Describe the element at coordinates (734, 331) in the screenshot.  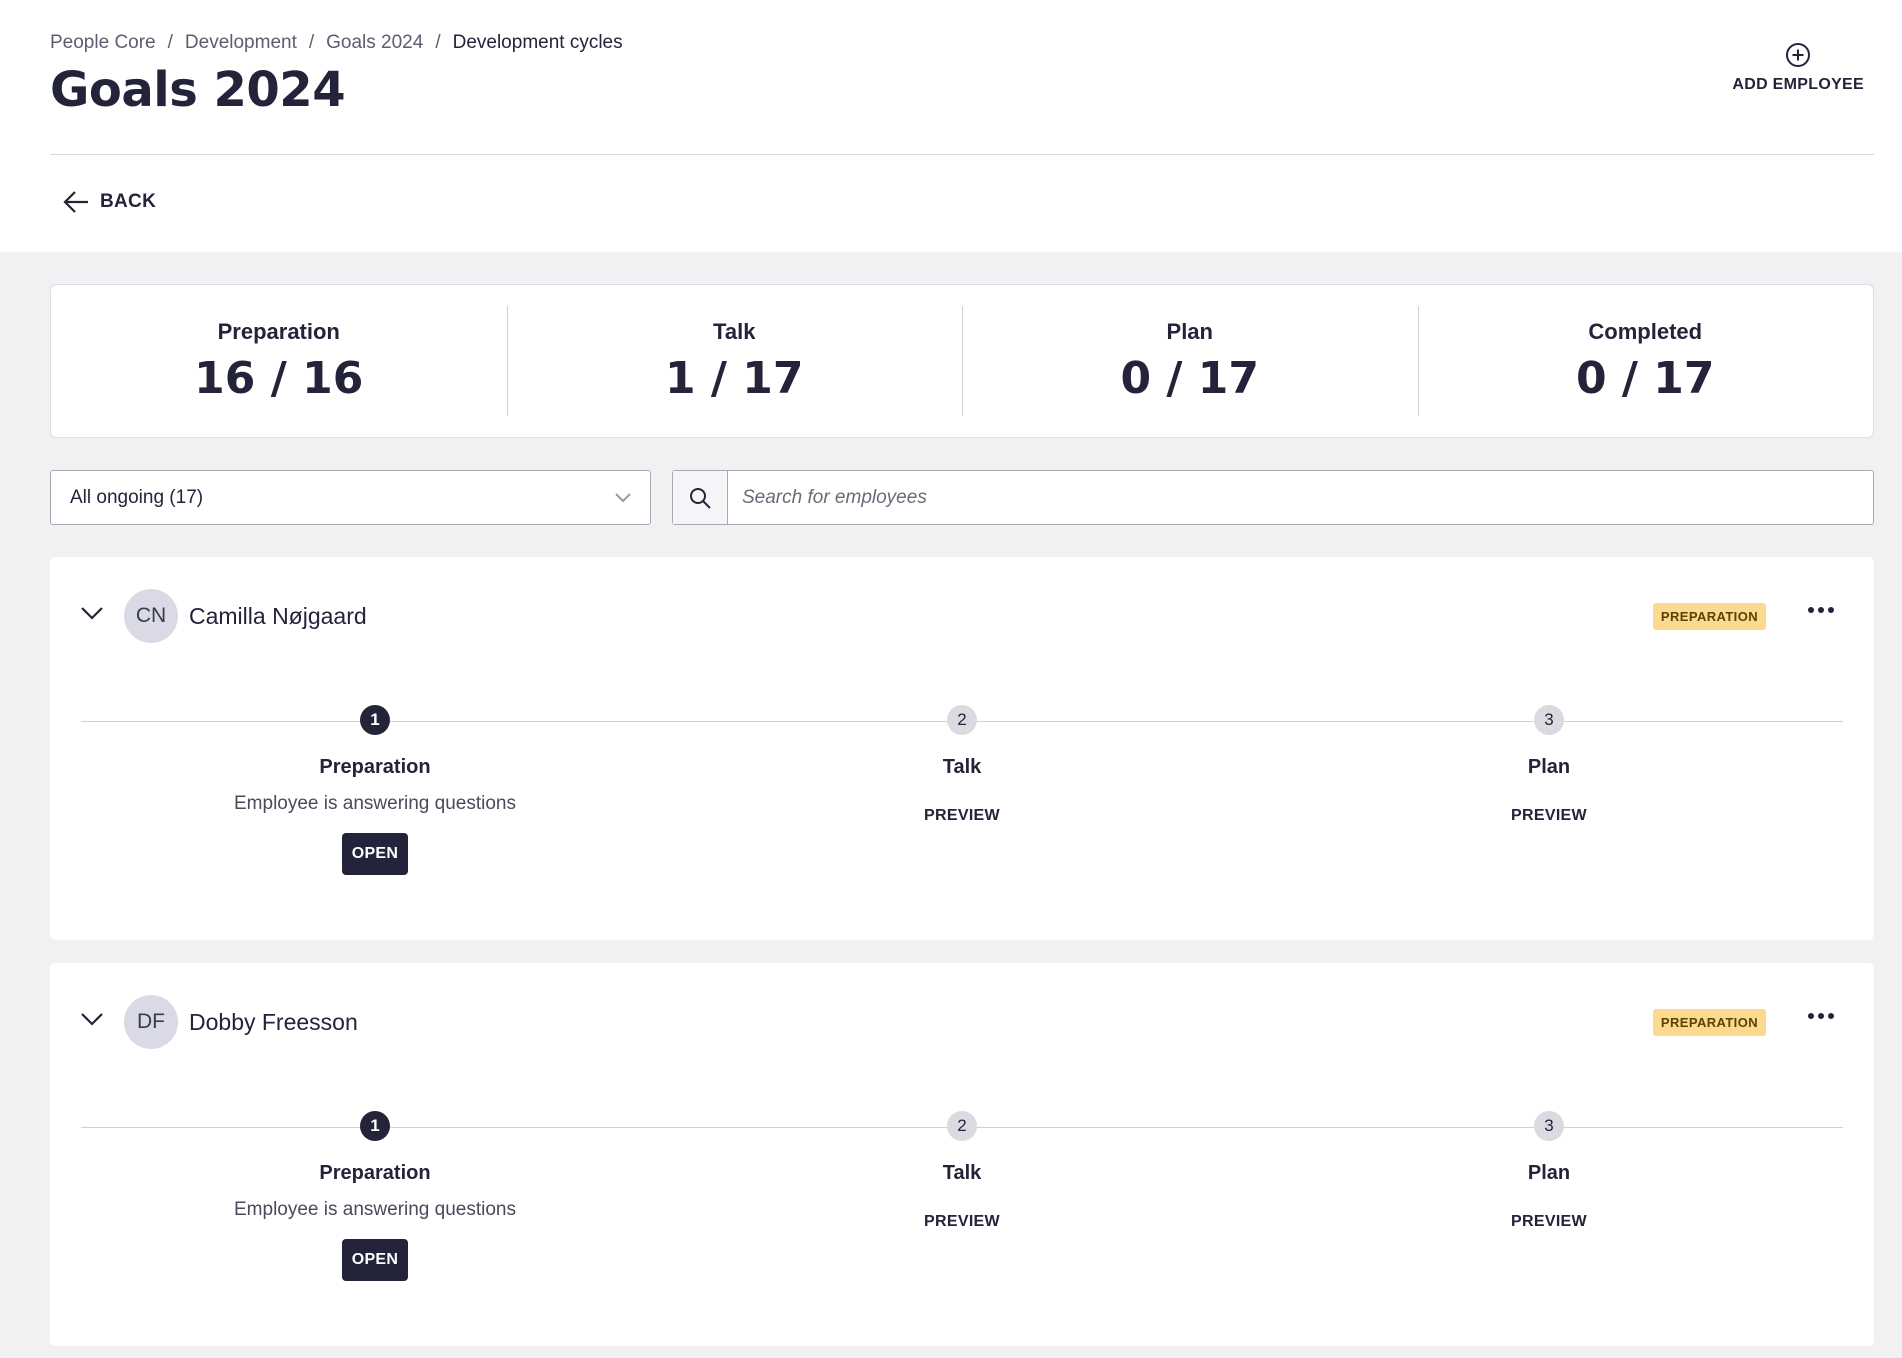
I see `stat-label: Talk` at that location.